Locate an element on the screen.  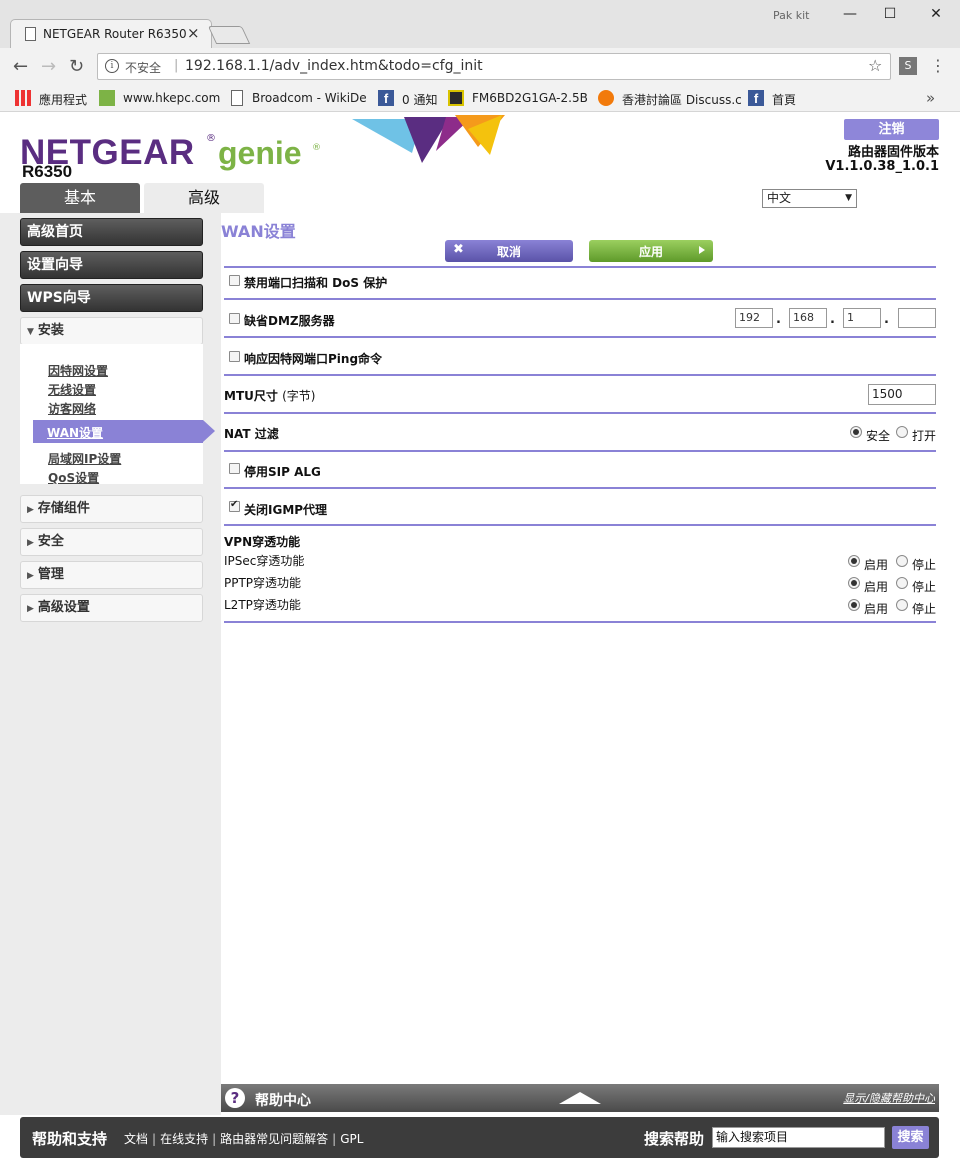
sip-alg-label: 停用SIP ALG is located at coordinates (282, 472).